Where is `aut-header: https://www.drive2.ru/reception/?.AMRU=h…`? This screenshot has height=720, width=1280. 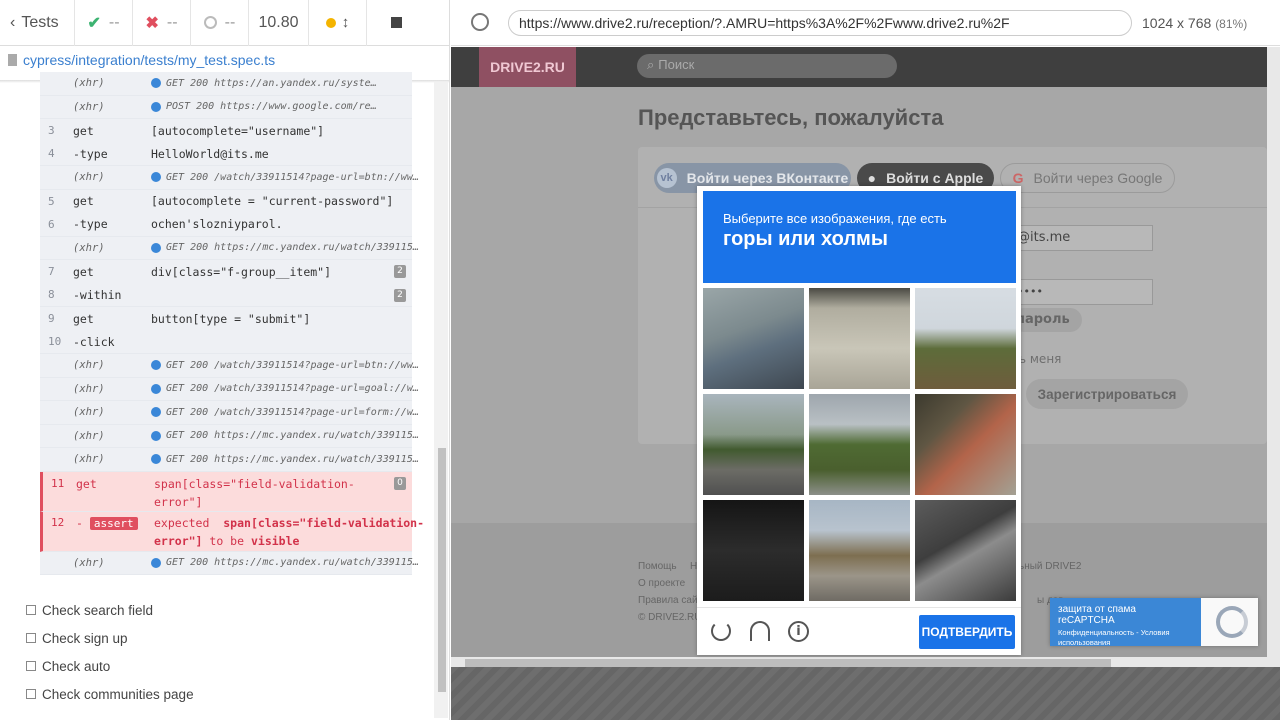
aut-header: https://www.drive2.ru/reception/?.AMRU=h… is located at coordinates (865, 23).